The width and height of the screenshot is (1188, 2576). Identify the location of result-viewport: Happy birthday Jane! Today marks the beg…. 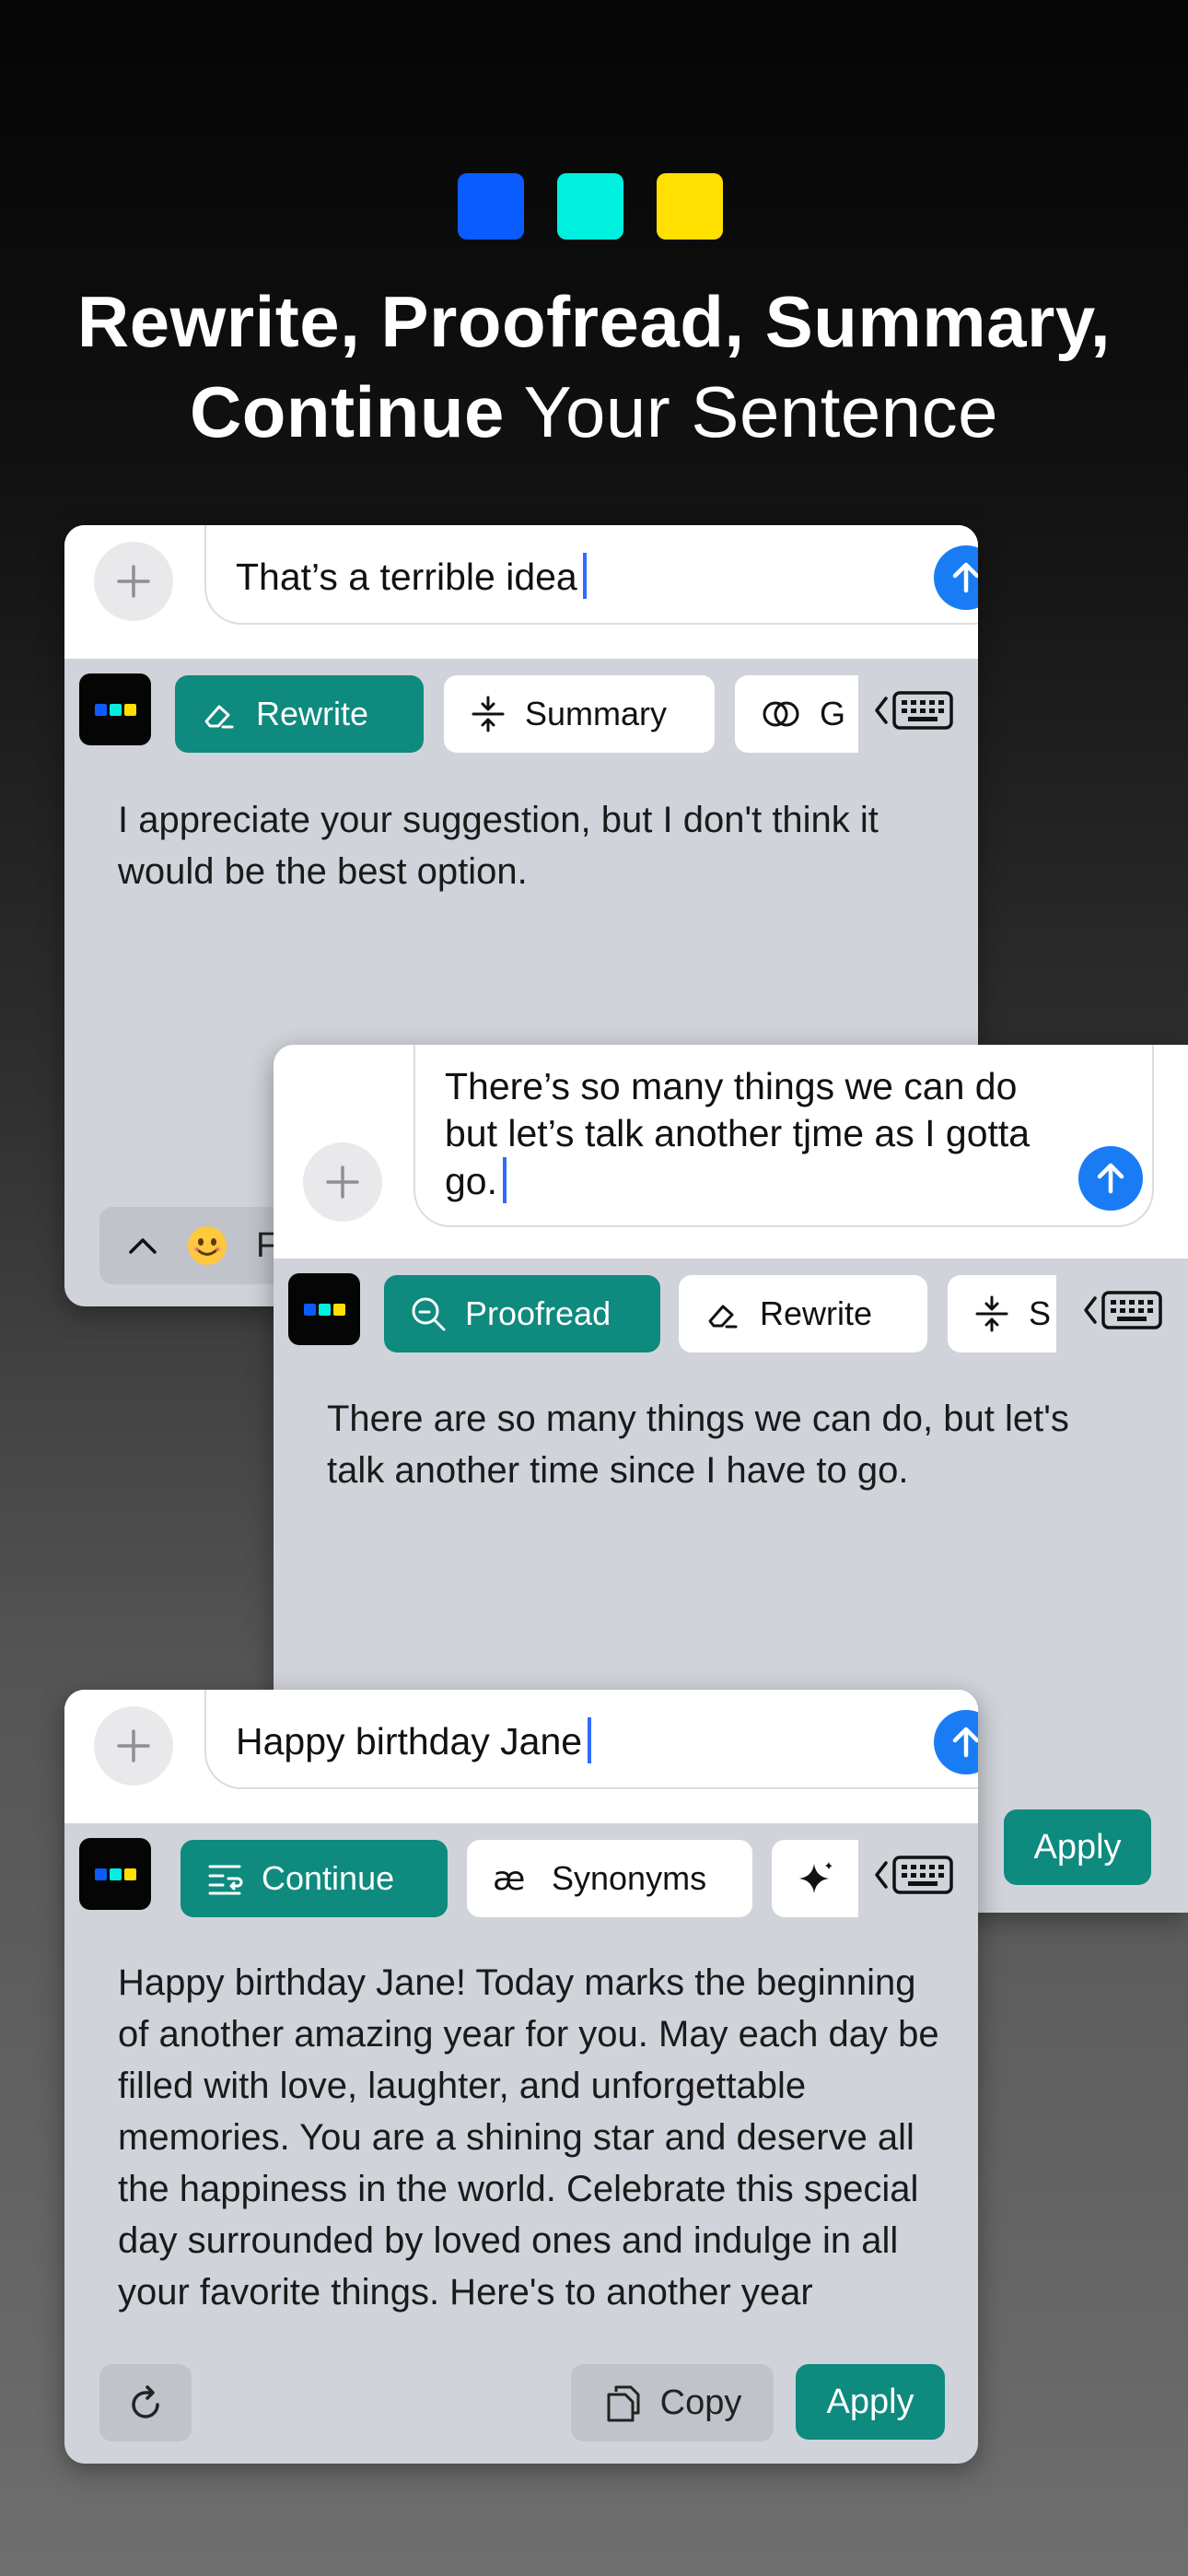
(529, 2136).